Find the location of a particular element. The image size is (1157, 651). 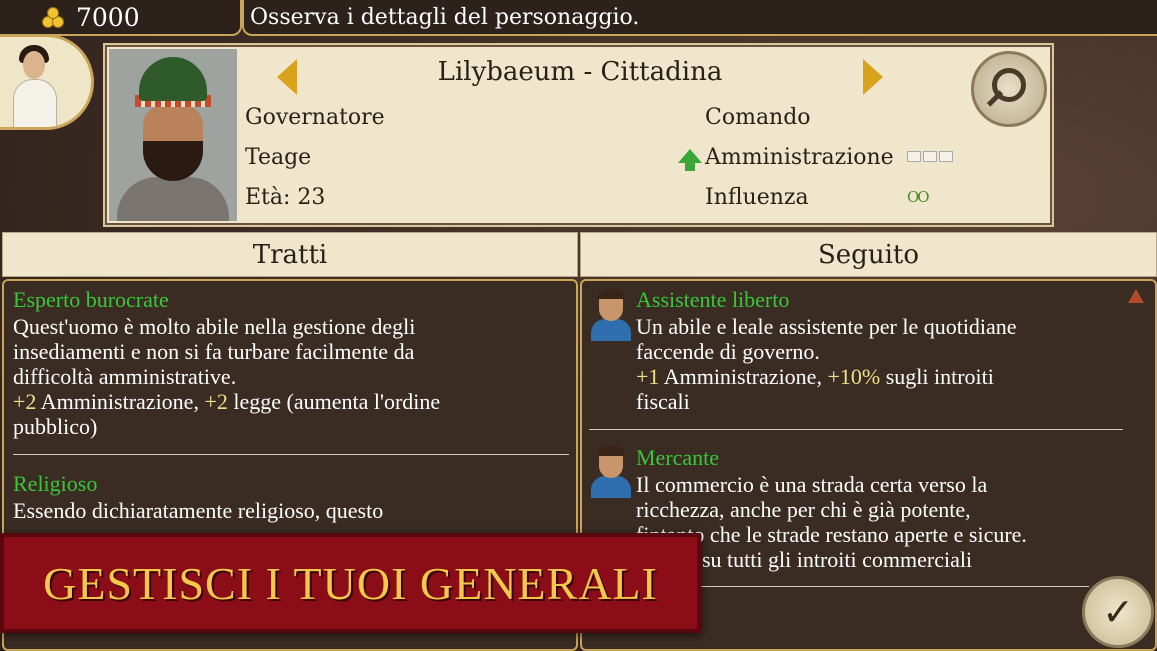

checkmark-icon: ✓ is located at coordinates (1118, 612).